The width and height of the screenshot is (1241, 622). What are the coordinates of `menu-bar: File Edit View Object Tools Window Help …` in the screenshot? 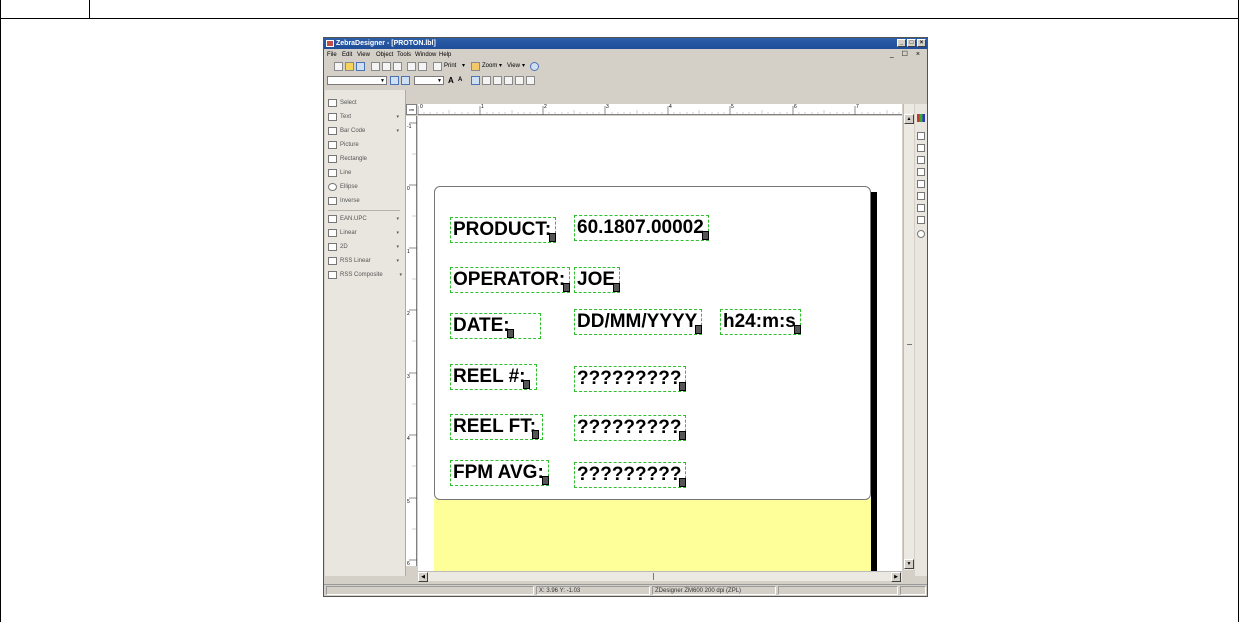 It's located at (625, 55).